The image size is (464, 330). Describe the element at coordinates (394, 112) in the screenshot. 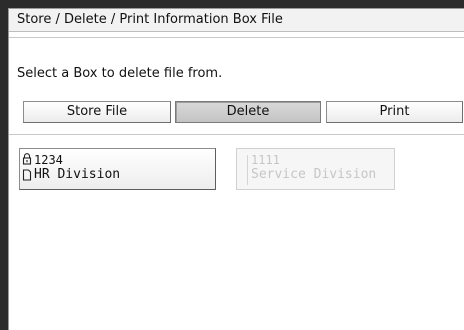

I see `tab-print: Print` at that location.